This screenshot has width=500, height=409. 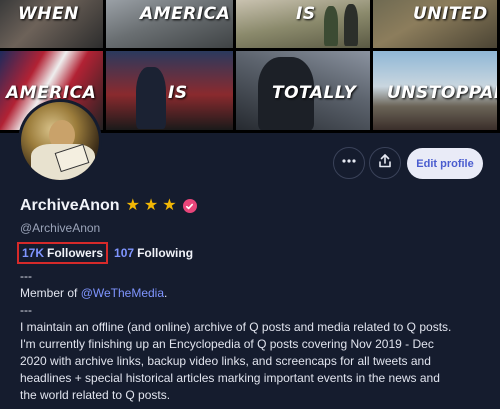 I want to click on bio-text-line: the world related to Q posts., so click(x=95, y=395).